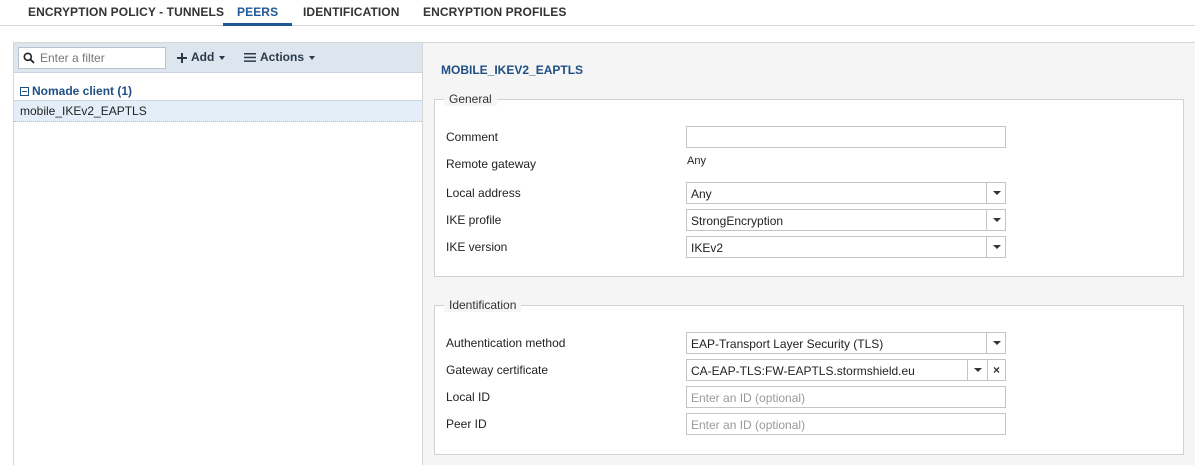 The image size is (1195, 465). I want to click on tab-encryption-policy-tunnels: ENCRYPTION POLICY - TUNNELS, so click(126, 13).